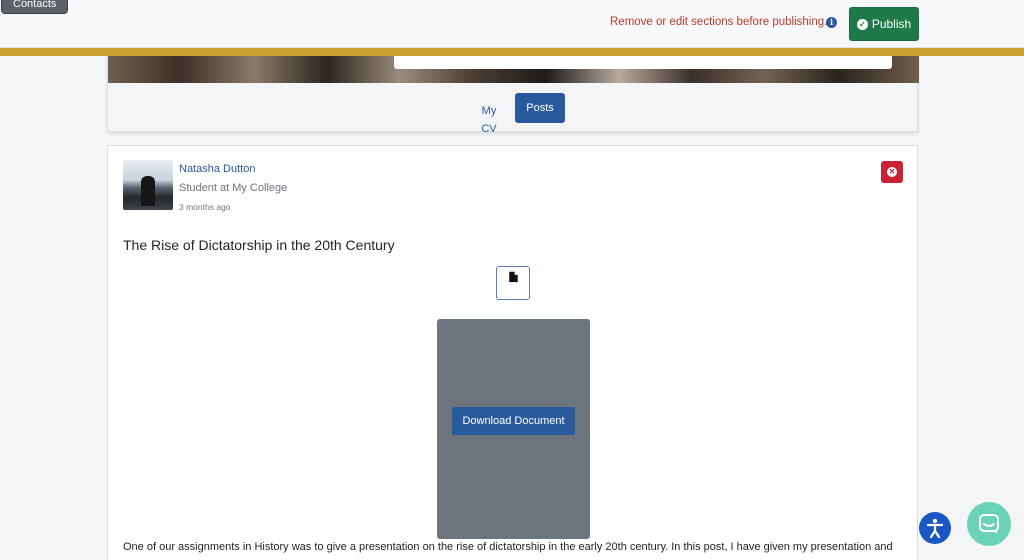 The height and width of the screenshot is (560, 1024). I want to click on accessibility-icon, so click(935, 528).